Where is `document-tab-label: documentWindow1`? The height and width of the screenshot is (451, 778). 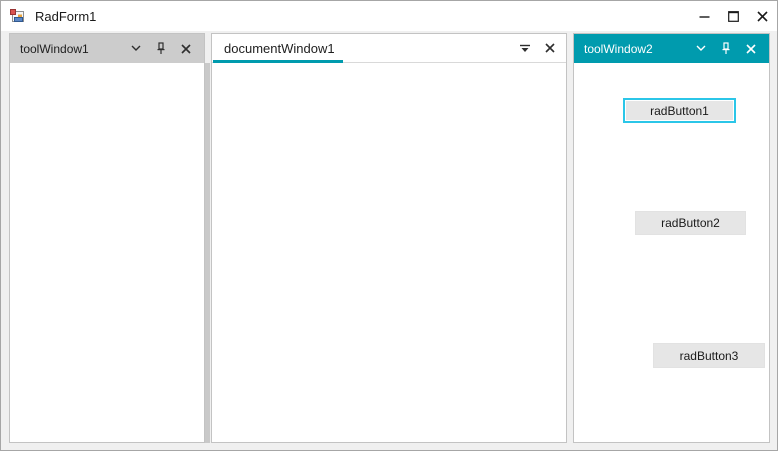
document-tab-label: documentWindow1 is located at coordinates (279, 48).